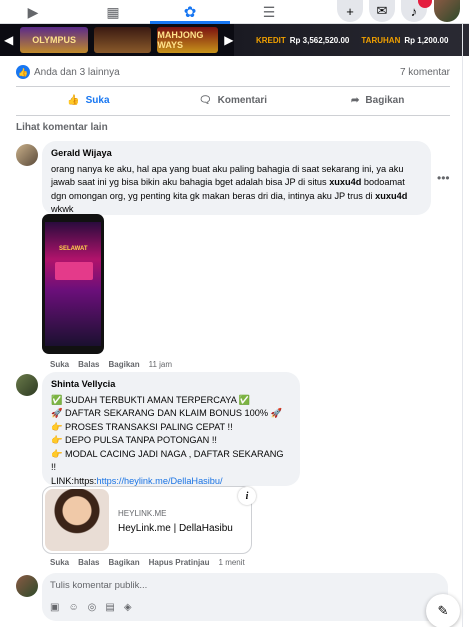 Image resolution: width=469 pixels, height=627 pixels. Describe the element at coordinates (54, 40) in the screenshot. I see `game-tile: OLYMPUS` at that location.